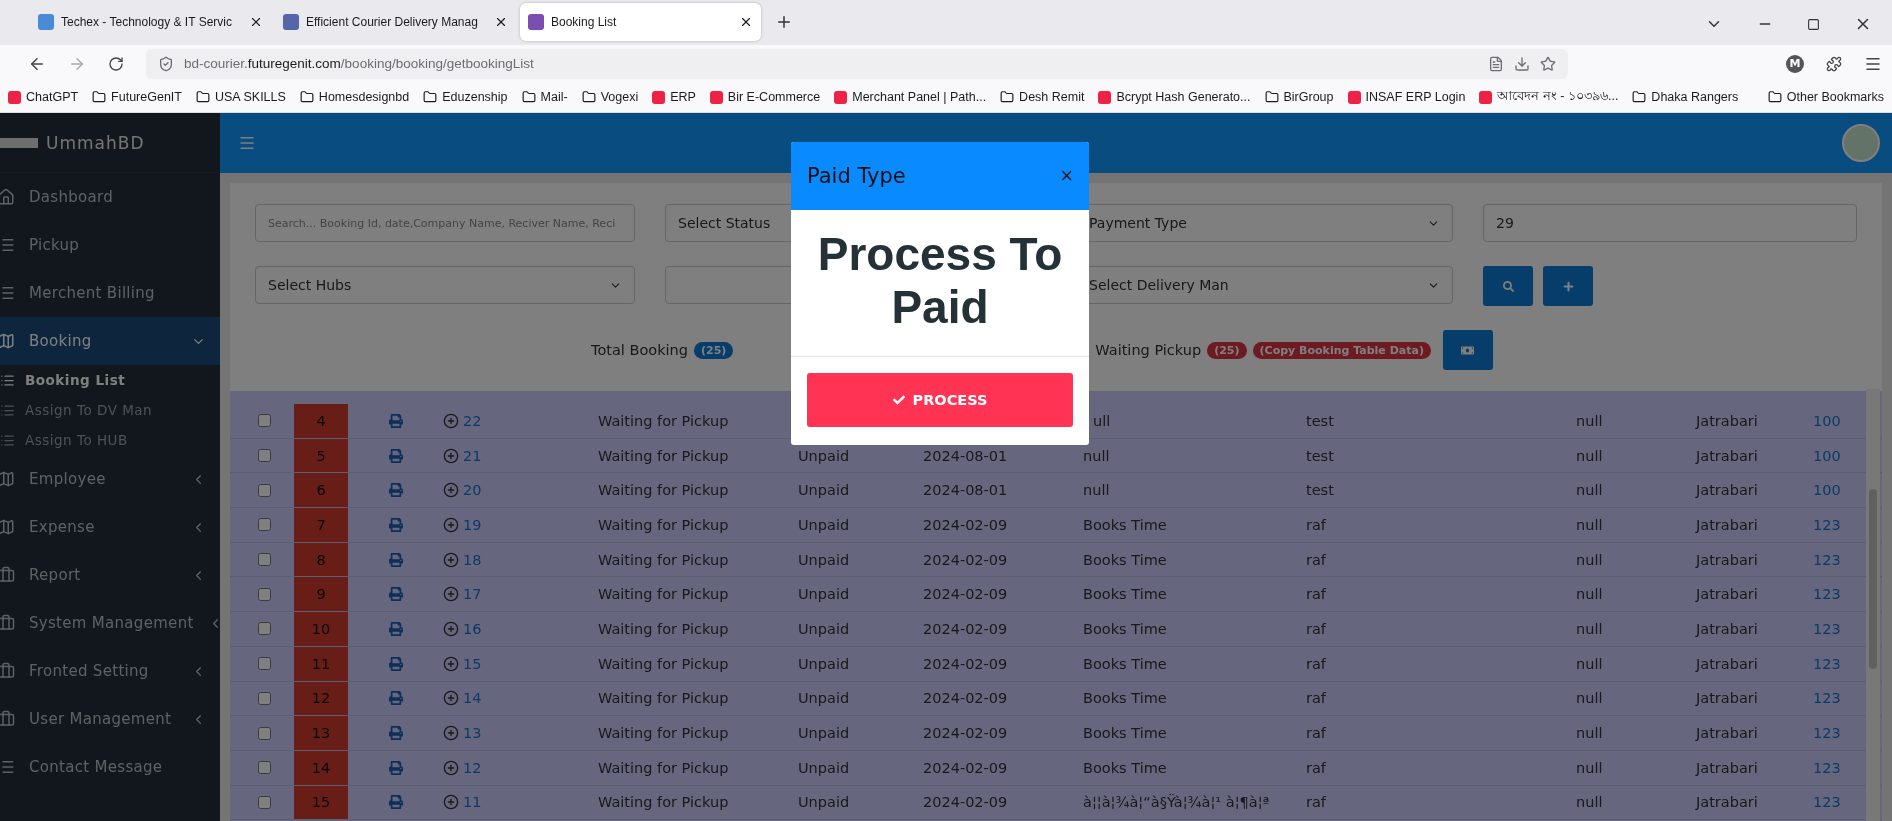  Describe the element at coordinates (110, 410) in the screenshot. I see `sidebar-subitem: Assign To DV Man` at that location.